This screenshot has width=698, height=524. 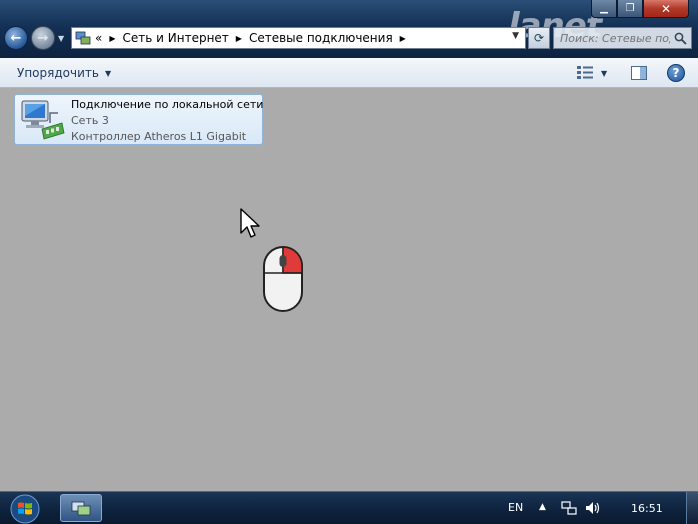 I want to click on search-input, so click(x=615, y=38).